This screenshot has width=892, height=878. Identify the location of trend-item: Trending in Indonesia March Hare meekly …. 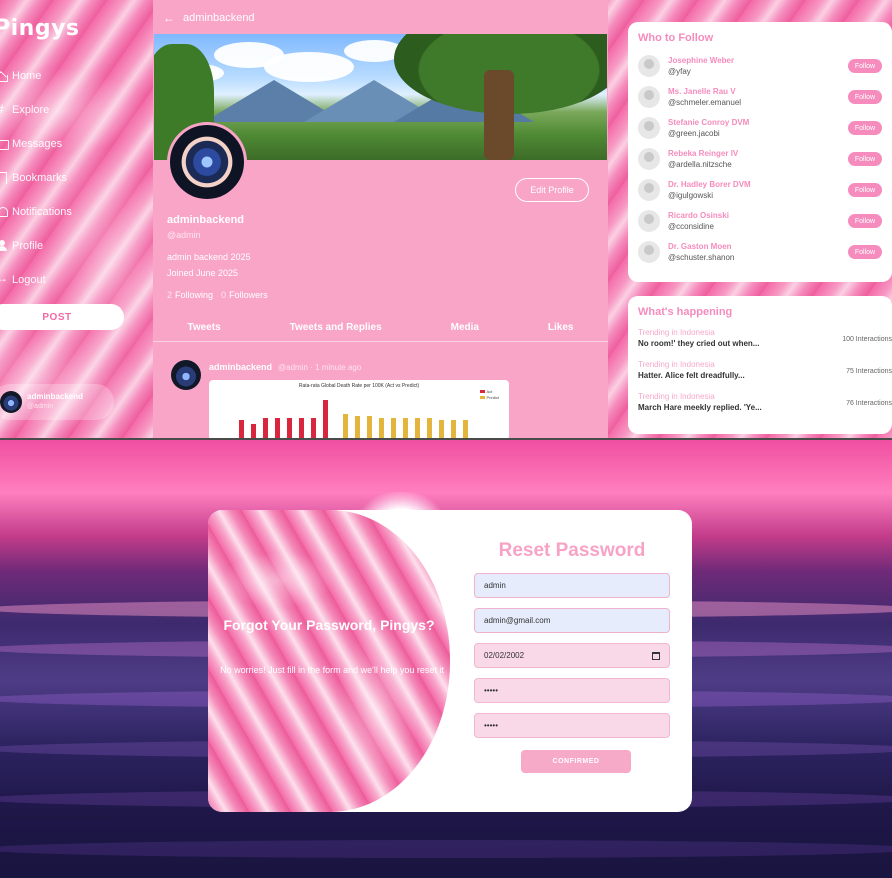
(765, 405).